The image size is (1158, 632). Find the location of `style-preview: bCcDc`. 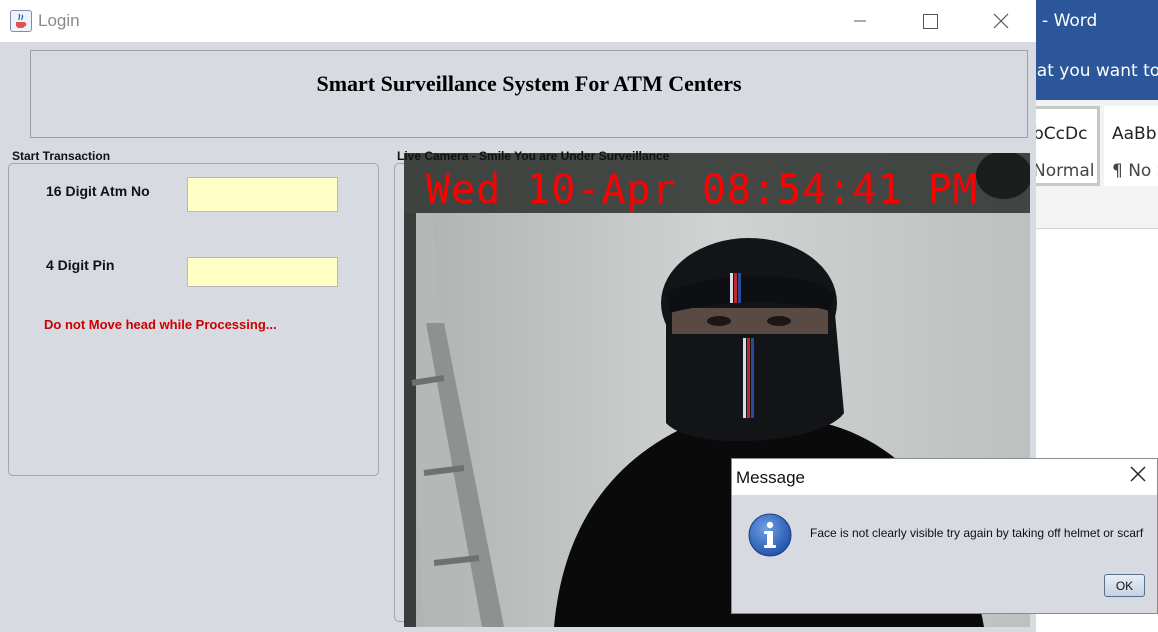

style-preview: bCcDc is located at coordinates (1060, 134).